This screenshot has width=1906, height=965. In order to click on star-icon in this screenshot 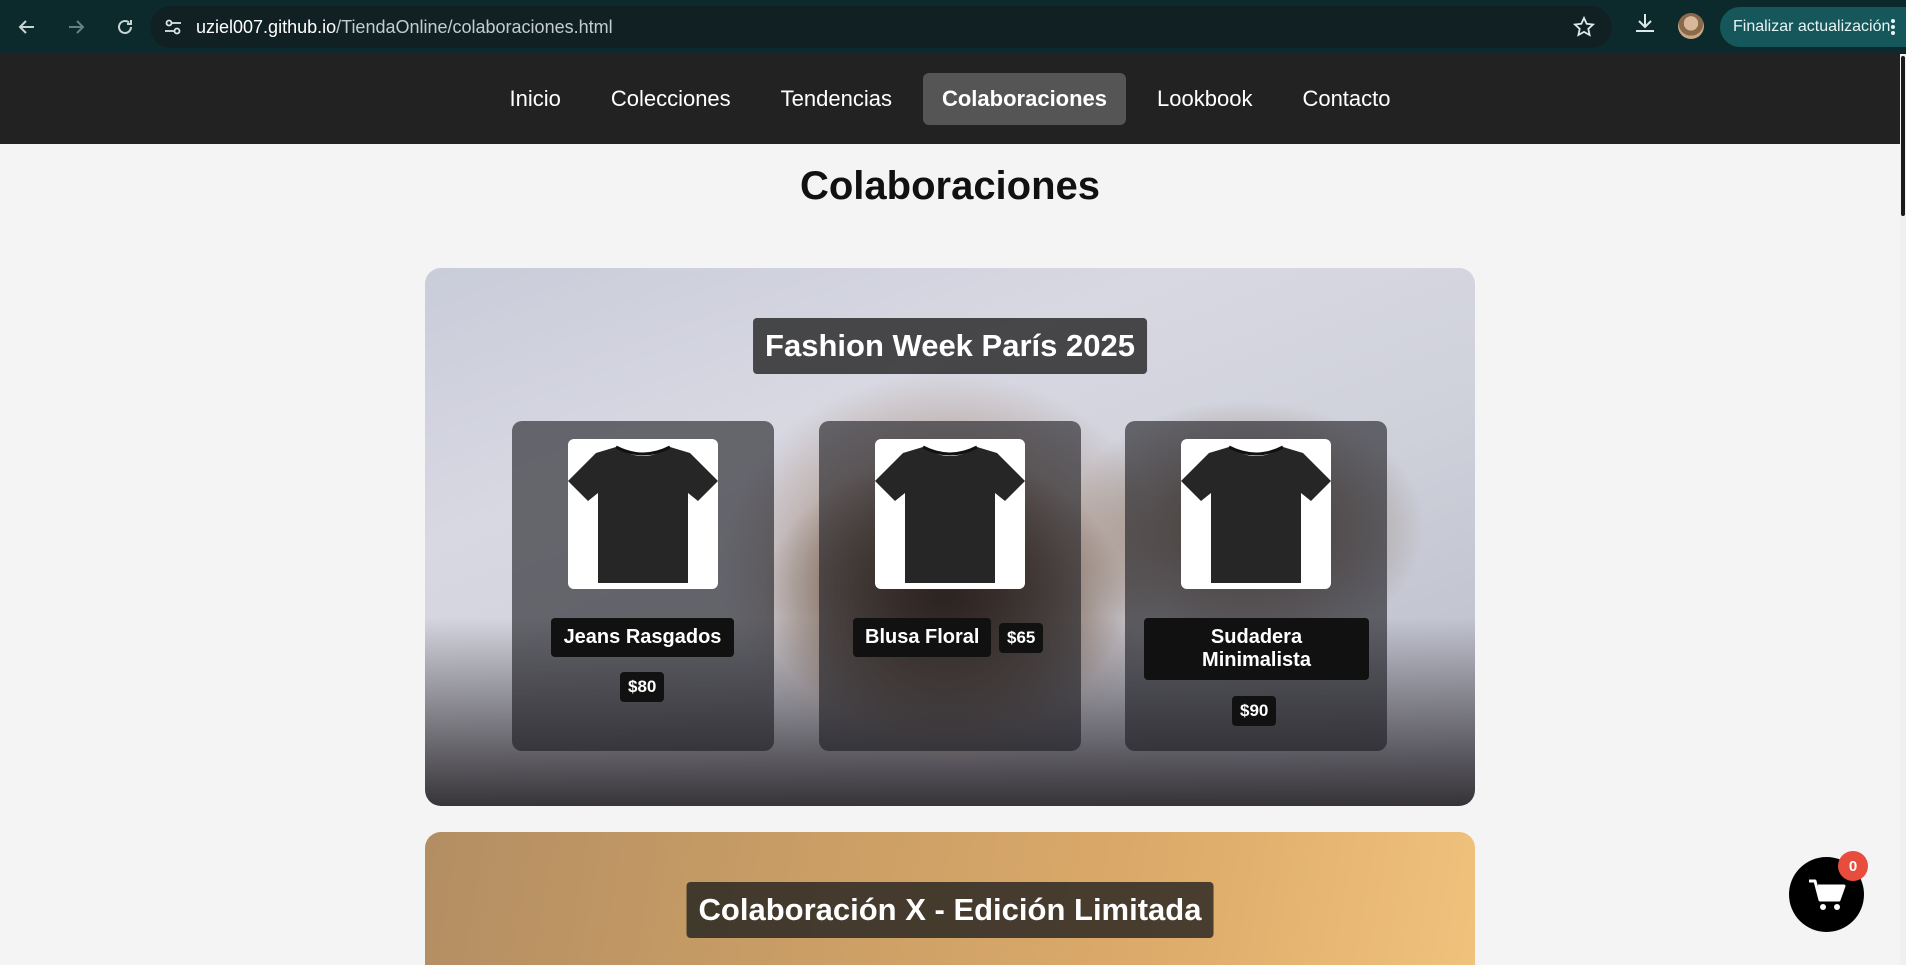, I will do `click(1584, 26)`.